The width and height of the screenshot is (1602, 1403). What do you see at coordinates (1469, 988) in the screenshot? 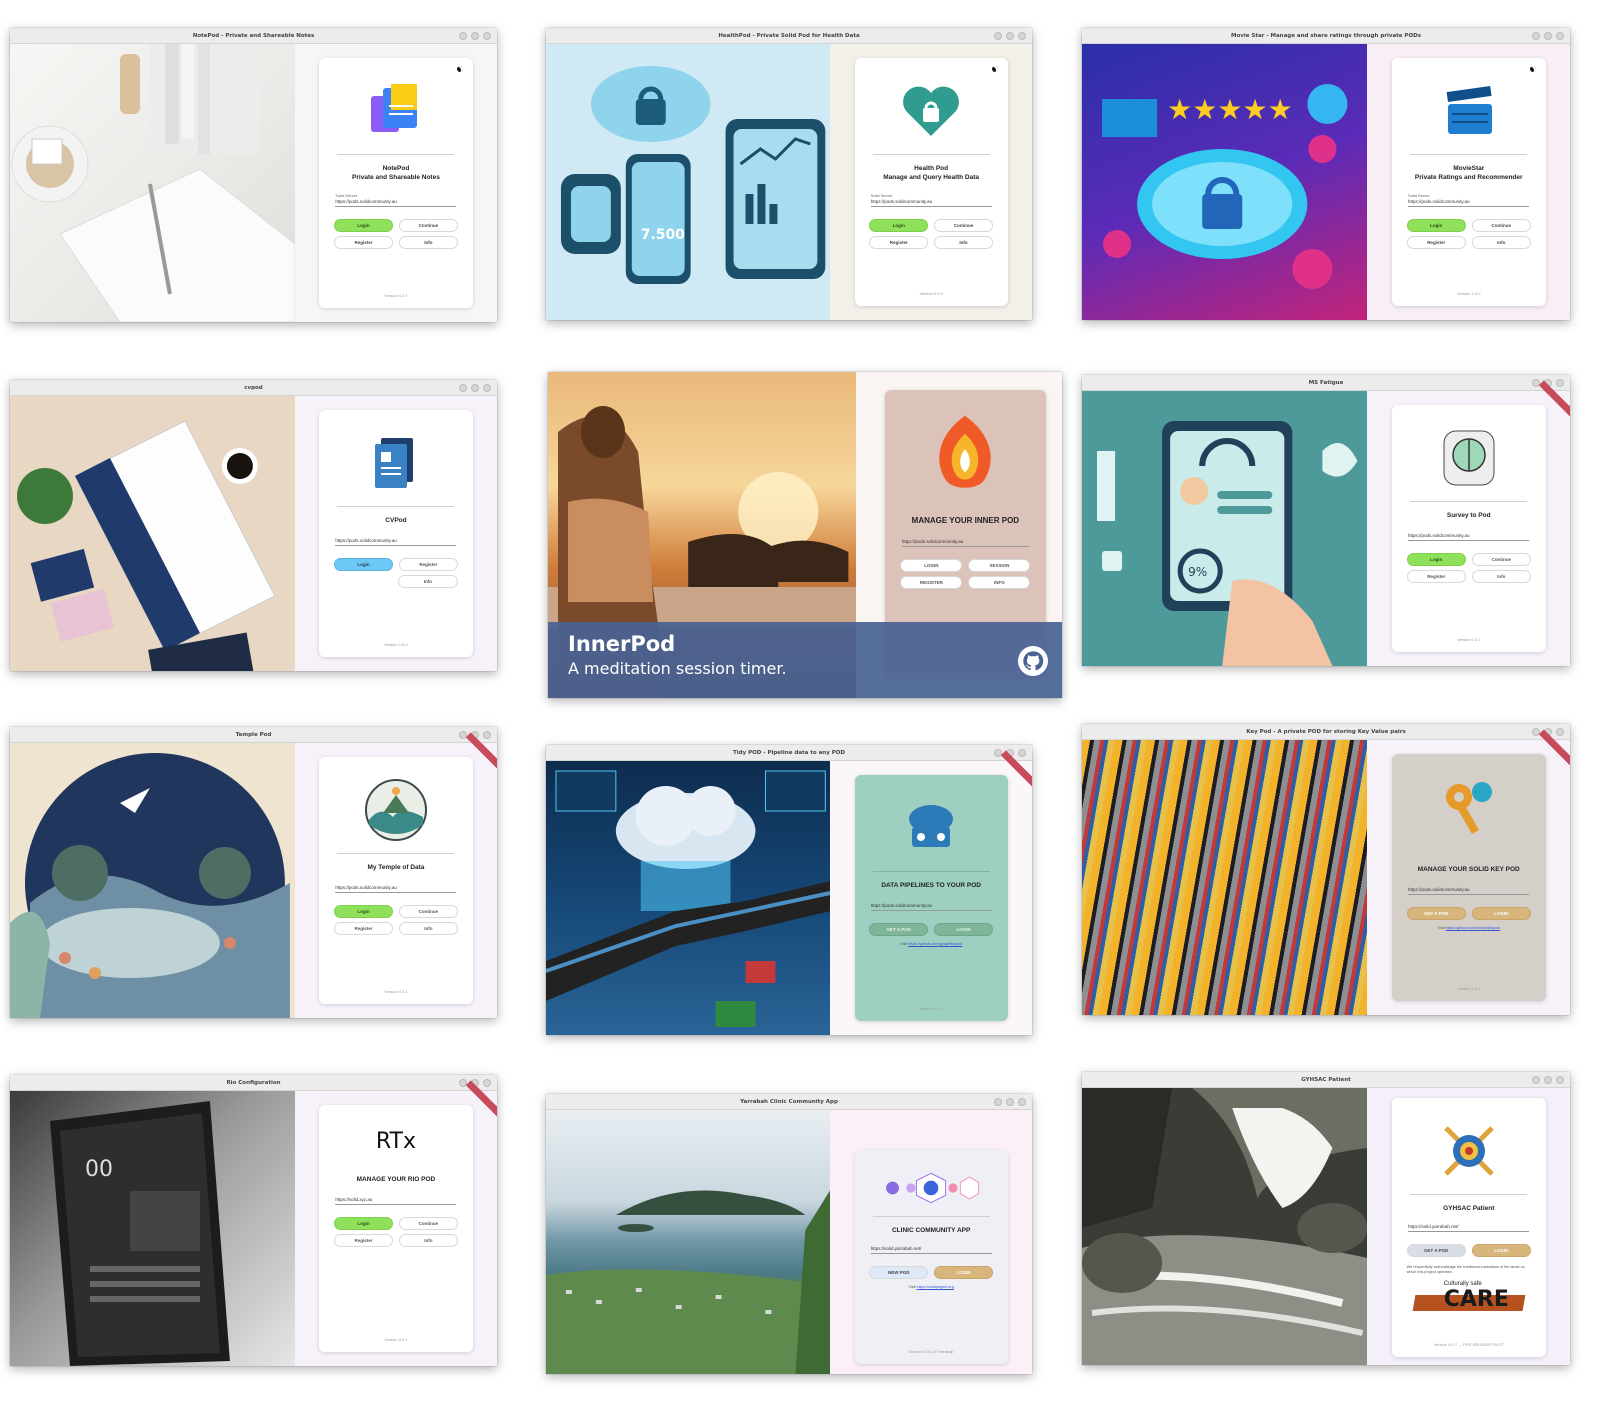
I see `version-label: Version 0.0.1` at bounding box center [1469, 988].